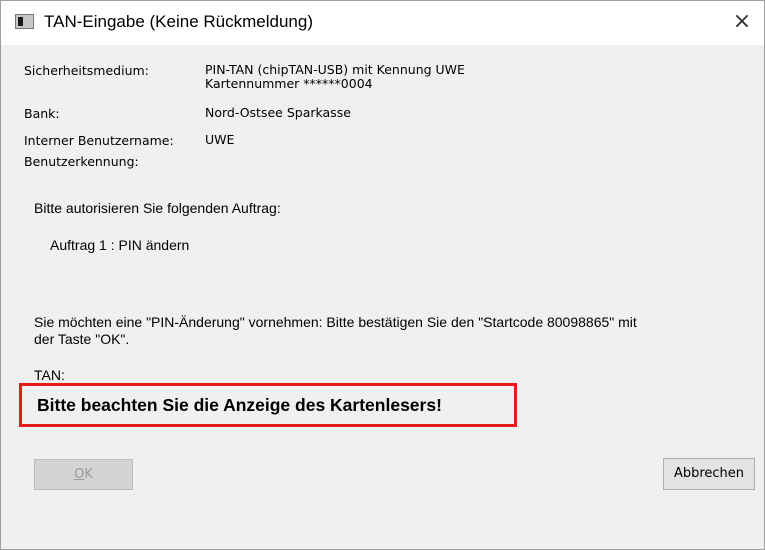 This screenshot has width=765, height=550. Describe the element at coordinates (335, 69) in the screenshot. I see `security-medium-value-line1: PIN-TAN (chipTAN-USB) mit Kennung UWE` at that location.